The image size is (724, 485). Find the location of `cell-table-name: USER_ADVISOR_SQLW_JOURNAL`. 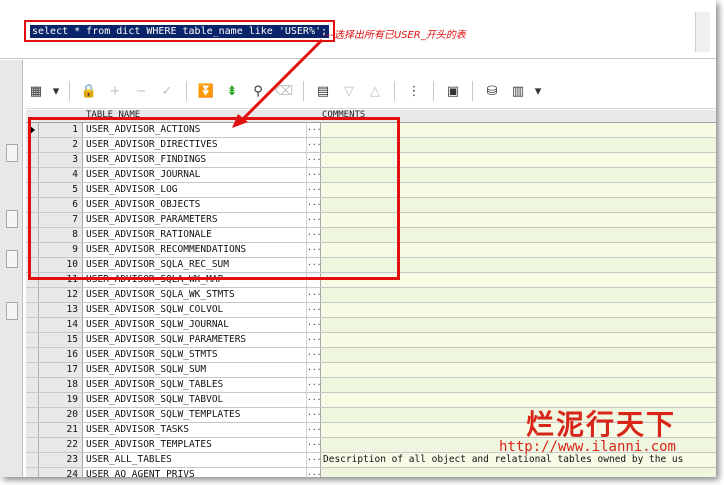

cell-table-name: USER_ADVISOR_SQLW_JOURNAL is located at coordinates (195, 325).